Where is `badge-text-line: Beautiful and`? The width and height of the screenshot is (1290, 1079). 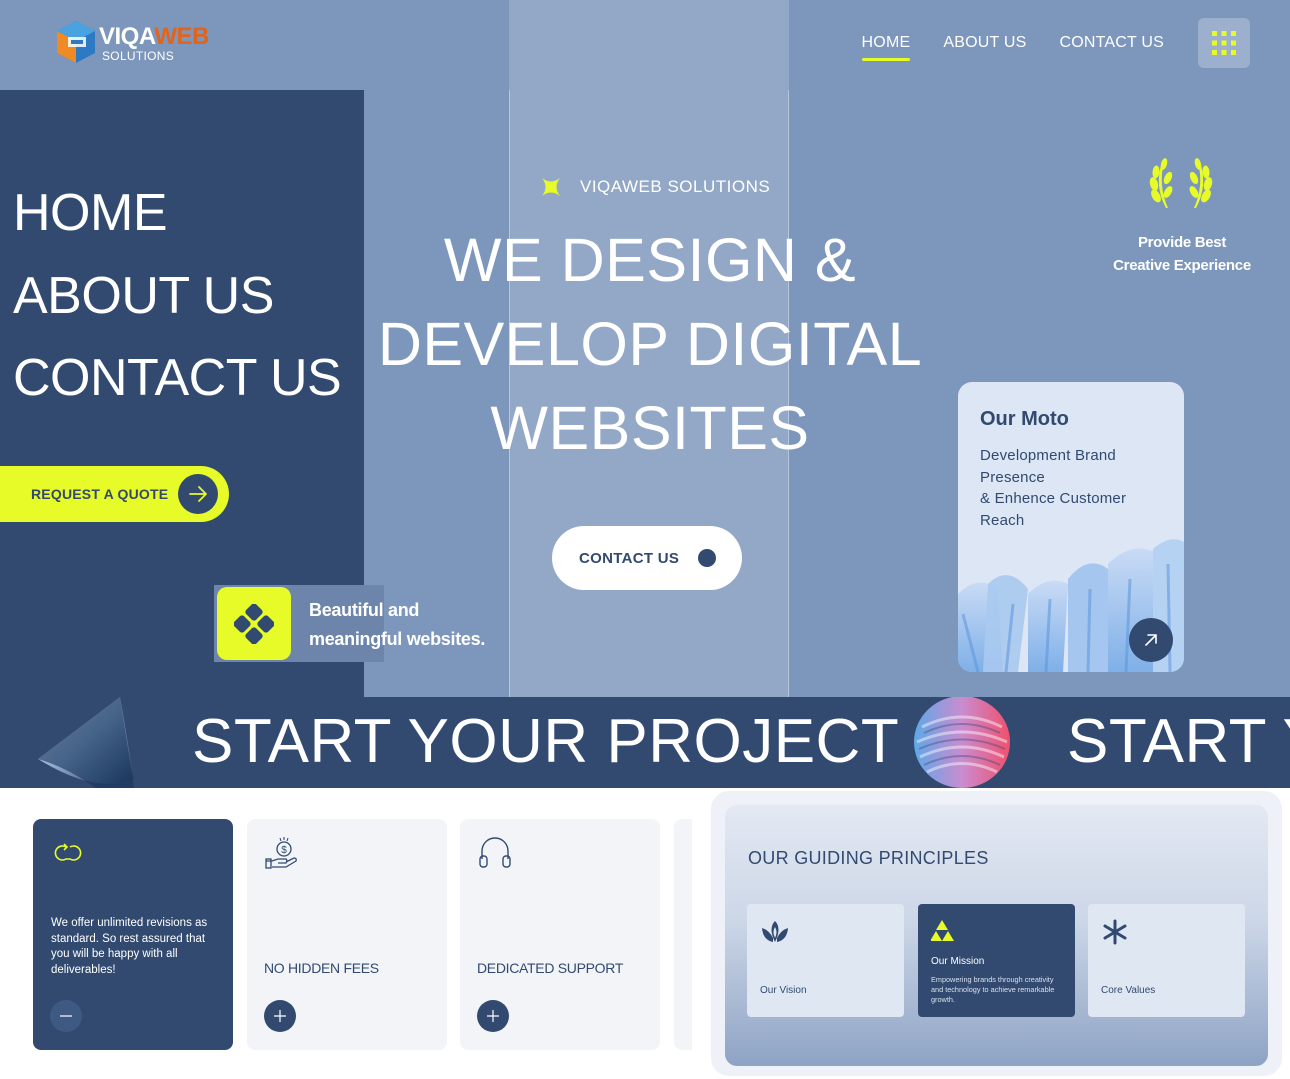 badge-text-line: Beautiful and is located at coordinates (364, 610).